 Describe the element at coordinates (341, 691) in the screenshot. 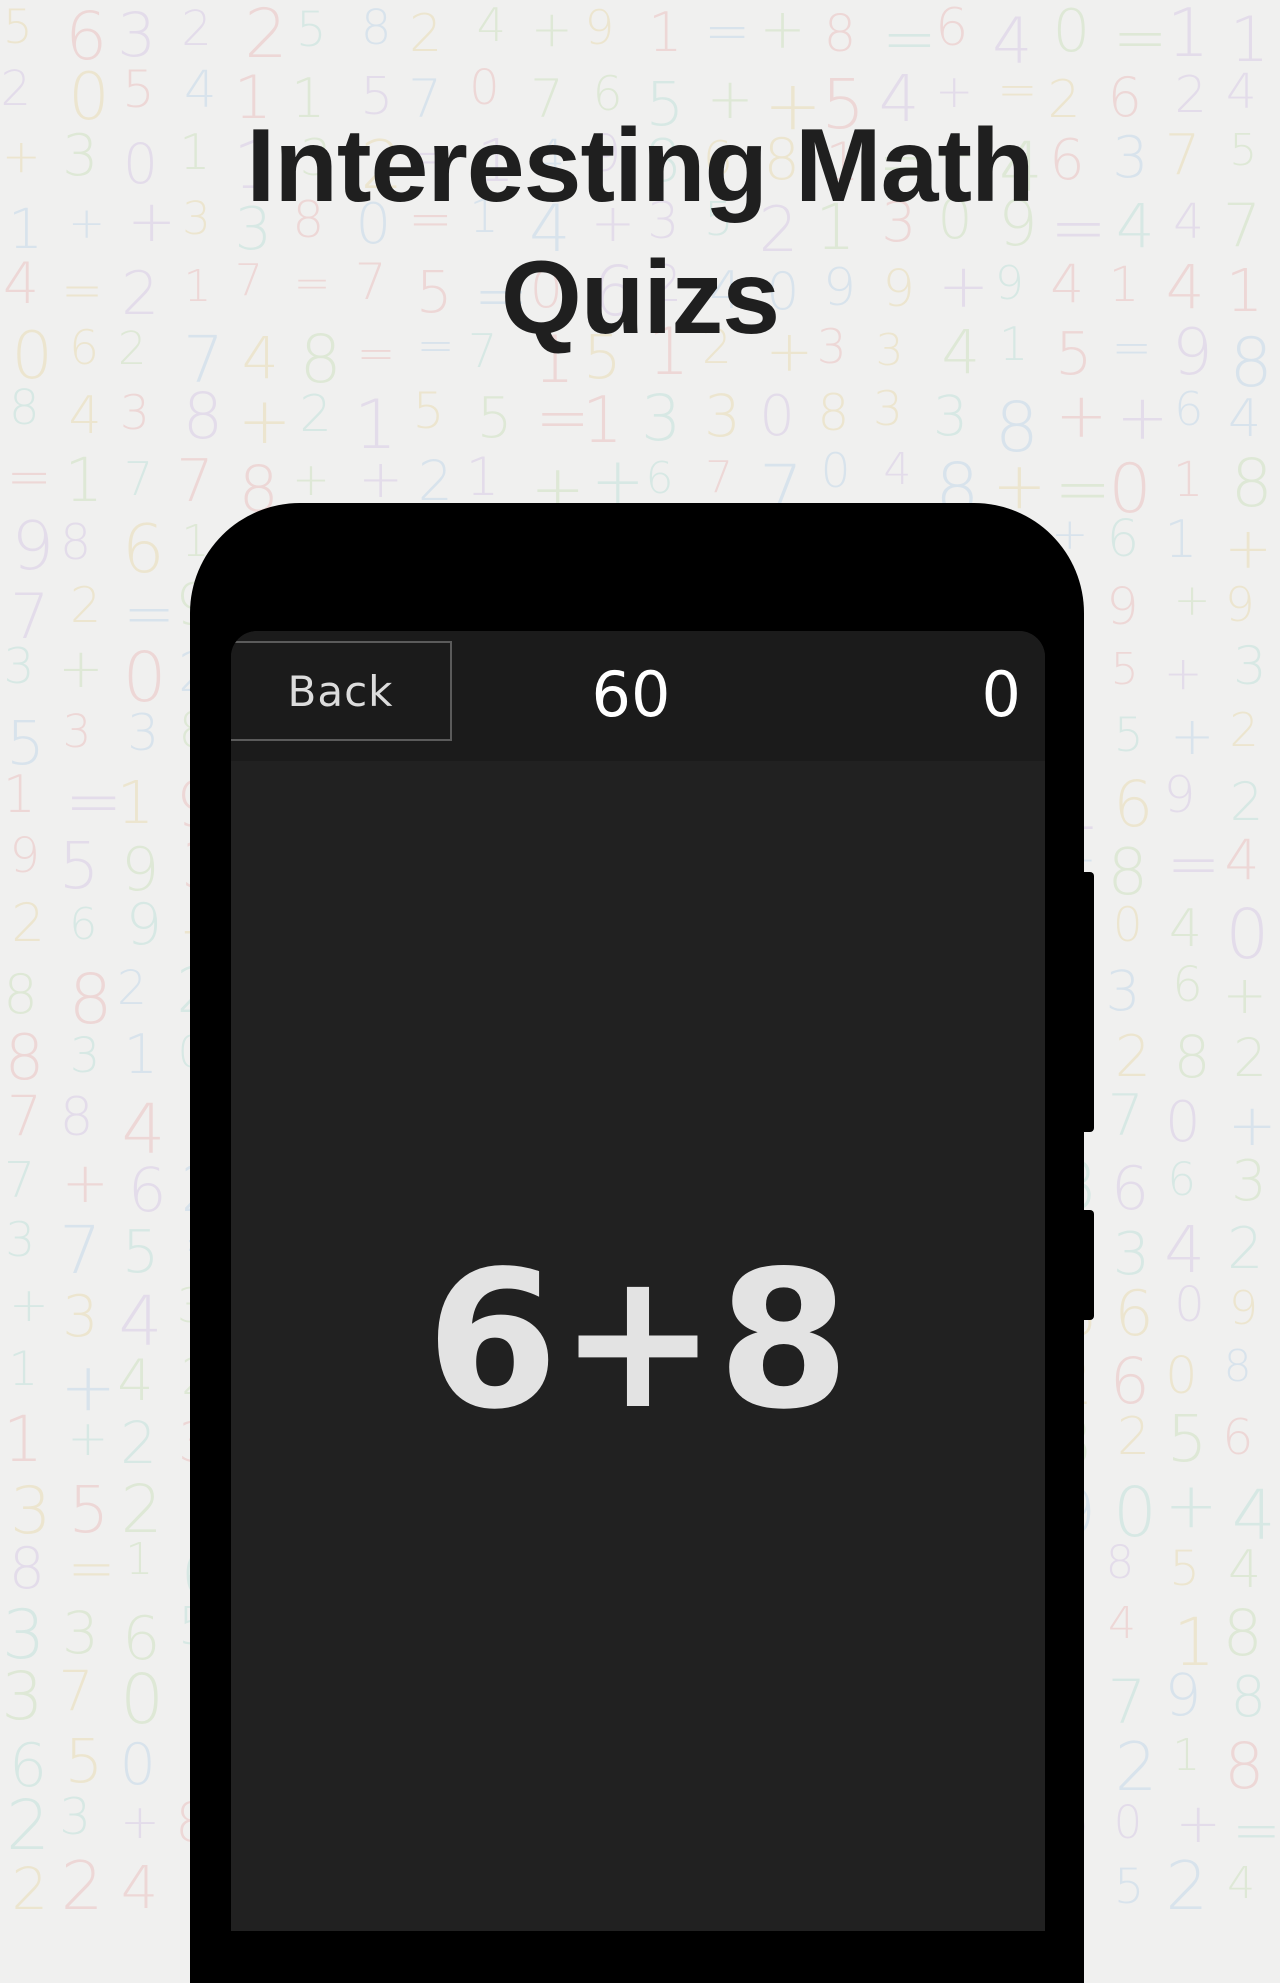

I see `back-button: Back` at that location.